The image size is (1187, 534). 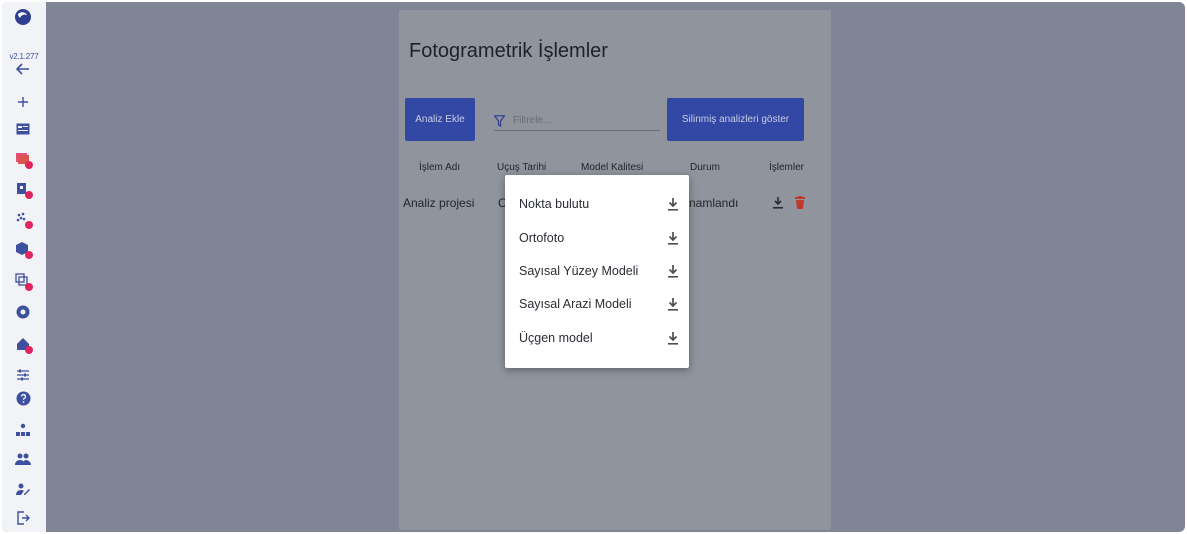 I want to click on users-icon, so click(x=23, y=459).